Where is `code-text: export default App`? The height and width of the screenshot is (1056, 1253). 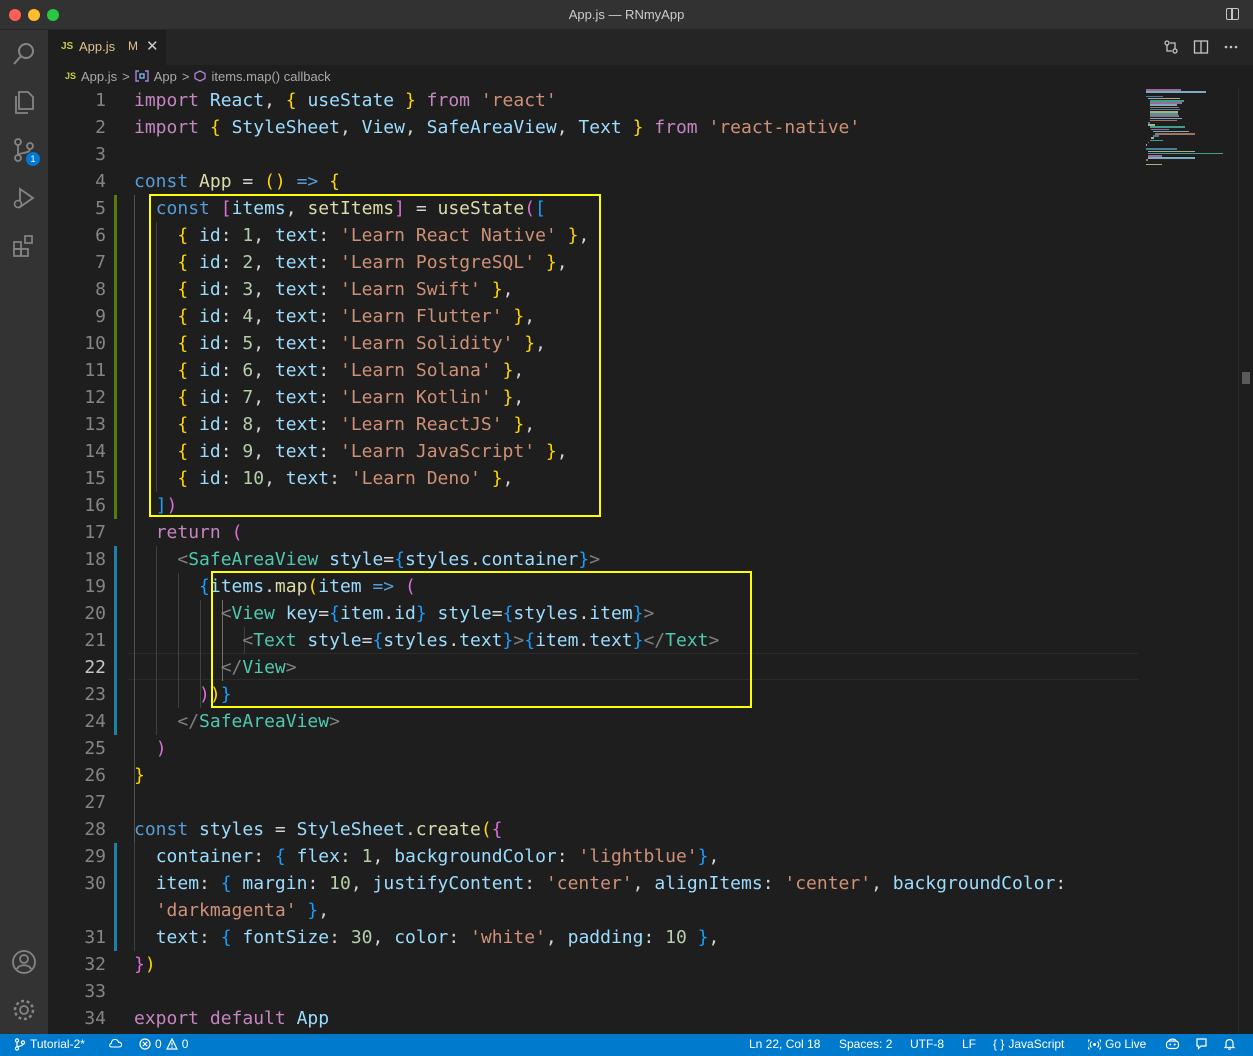 code-text: export default App is located at coordinates (232, 1018).